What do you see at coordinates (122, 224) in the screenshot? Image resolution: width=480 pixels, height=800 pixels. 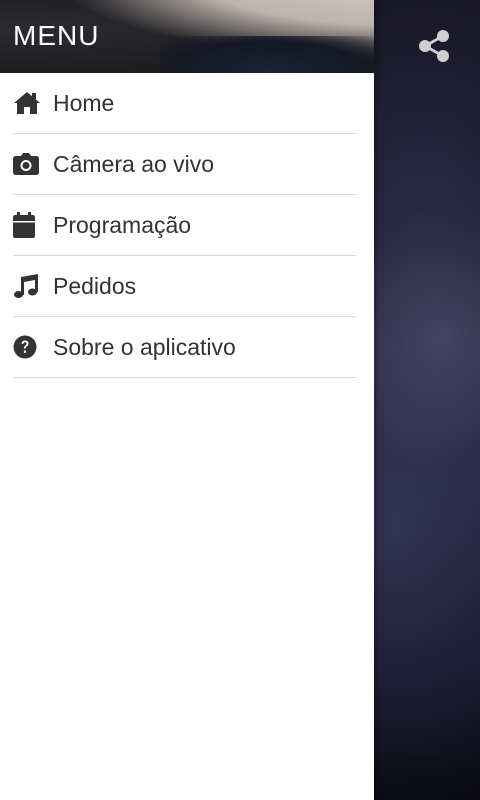 I see `menu-item-label: Programação` at bounding box center [122, 224].